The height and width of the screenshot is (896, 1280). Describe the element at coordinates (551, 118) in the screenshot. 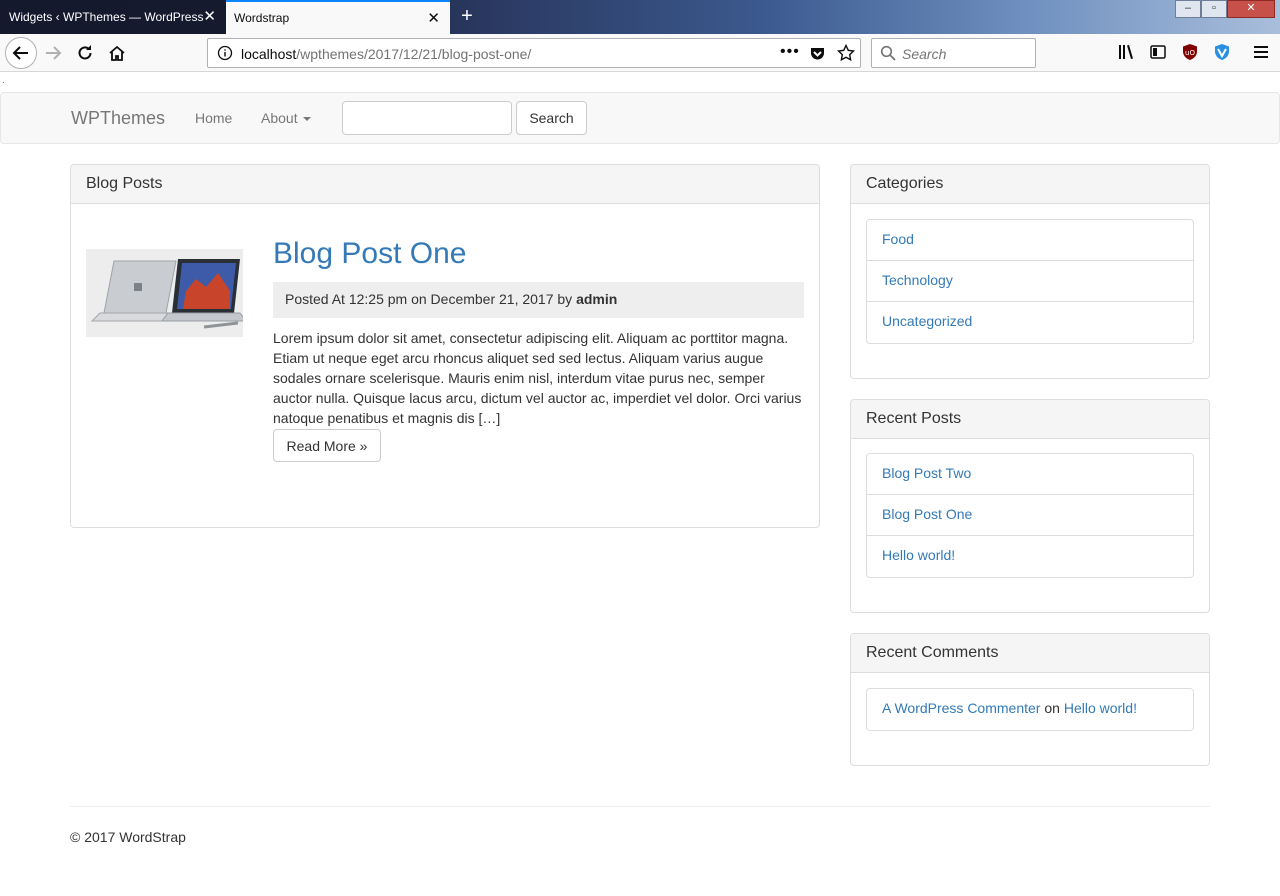

I see `site-search-button: Search` at that location.